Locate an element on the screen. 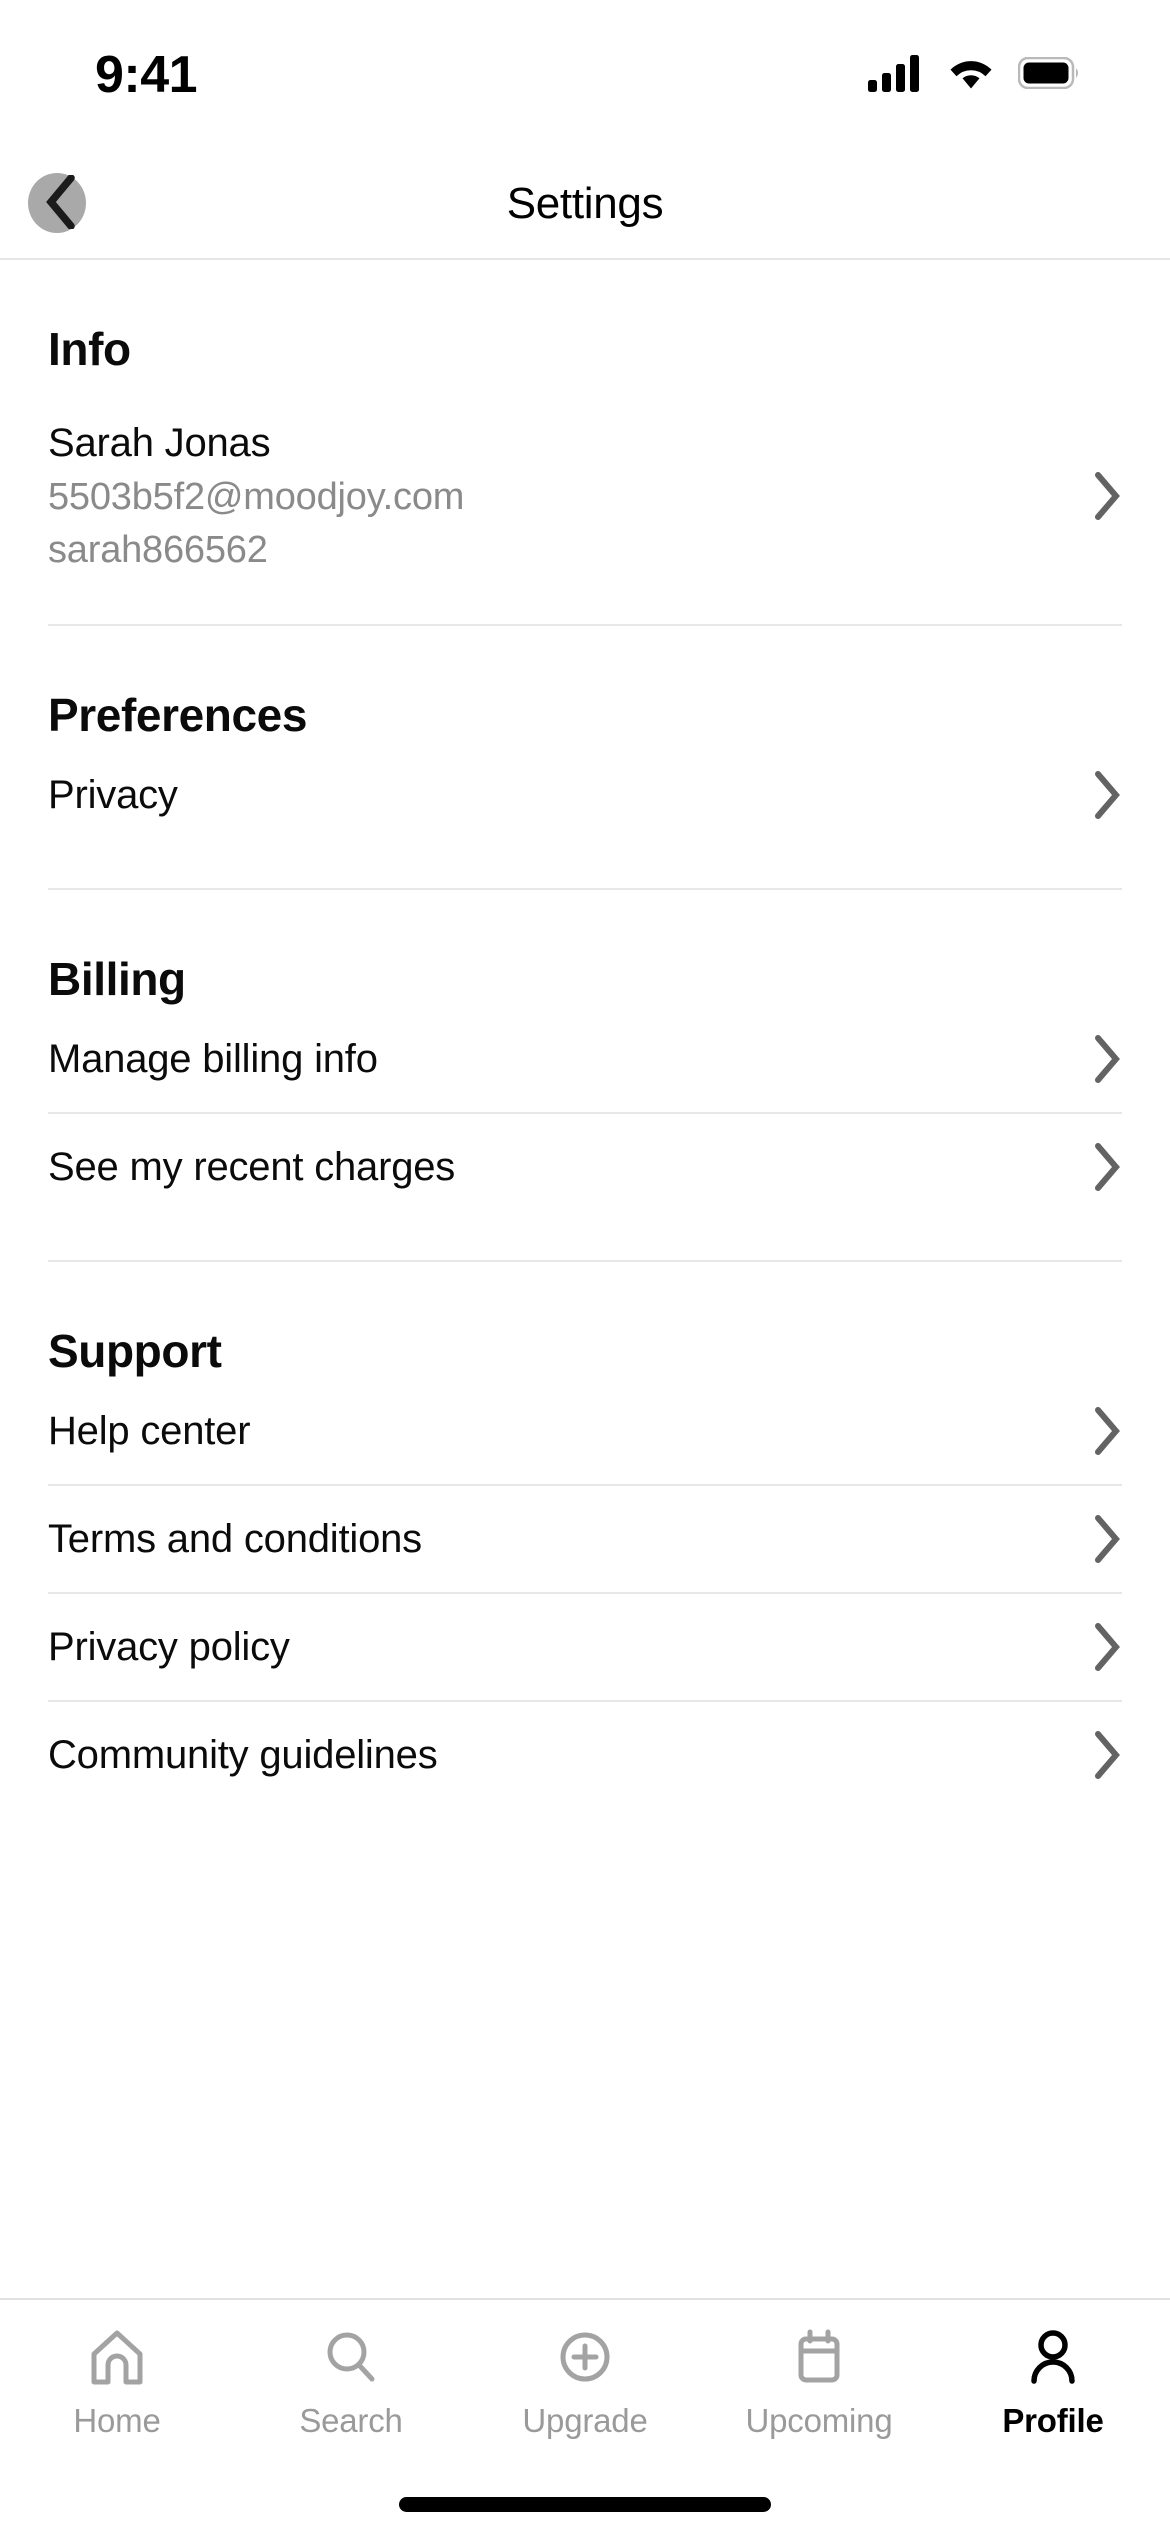  settings-row-see-my-recent-charges: See my recent charges is located at coordinates (585, 1167).